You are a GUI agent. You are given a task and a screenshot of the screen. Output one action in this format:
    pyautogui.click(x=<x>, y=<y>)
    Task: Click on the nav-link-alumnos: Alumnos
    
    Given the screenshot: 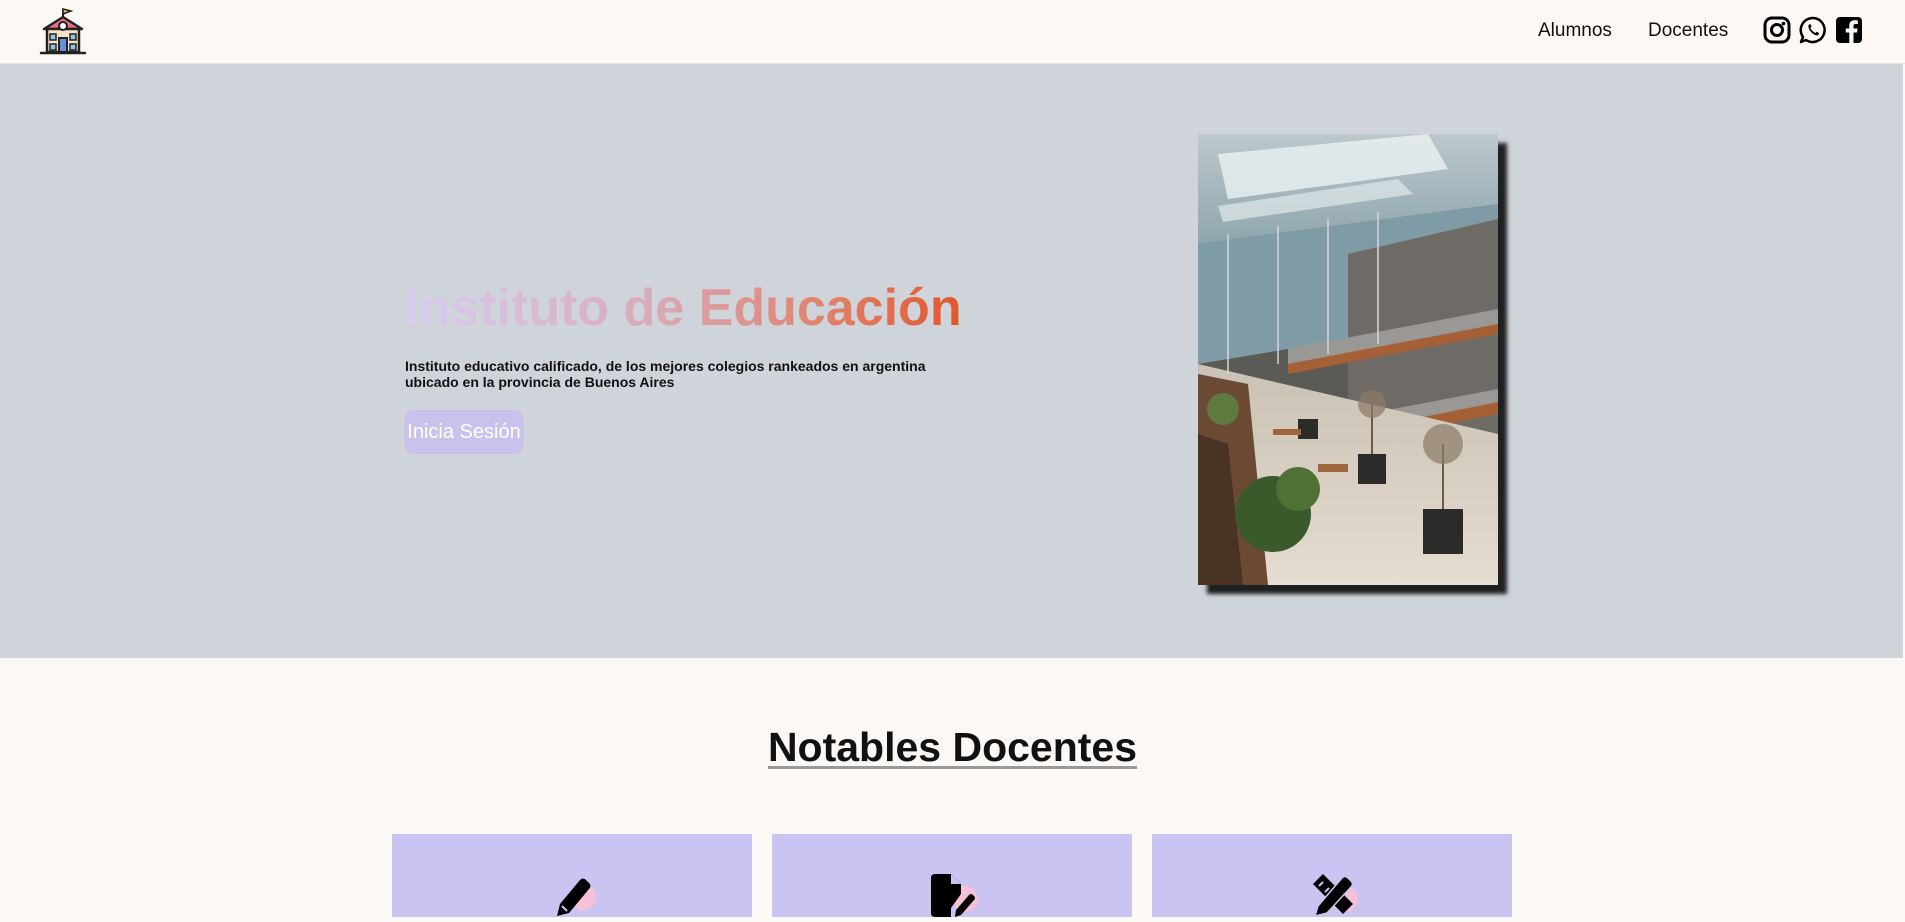 What is the action you would take?
    pyautogui.click(x=1575, y=31)
    